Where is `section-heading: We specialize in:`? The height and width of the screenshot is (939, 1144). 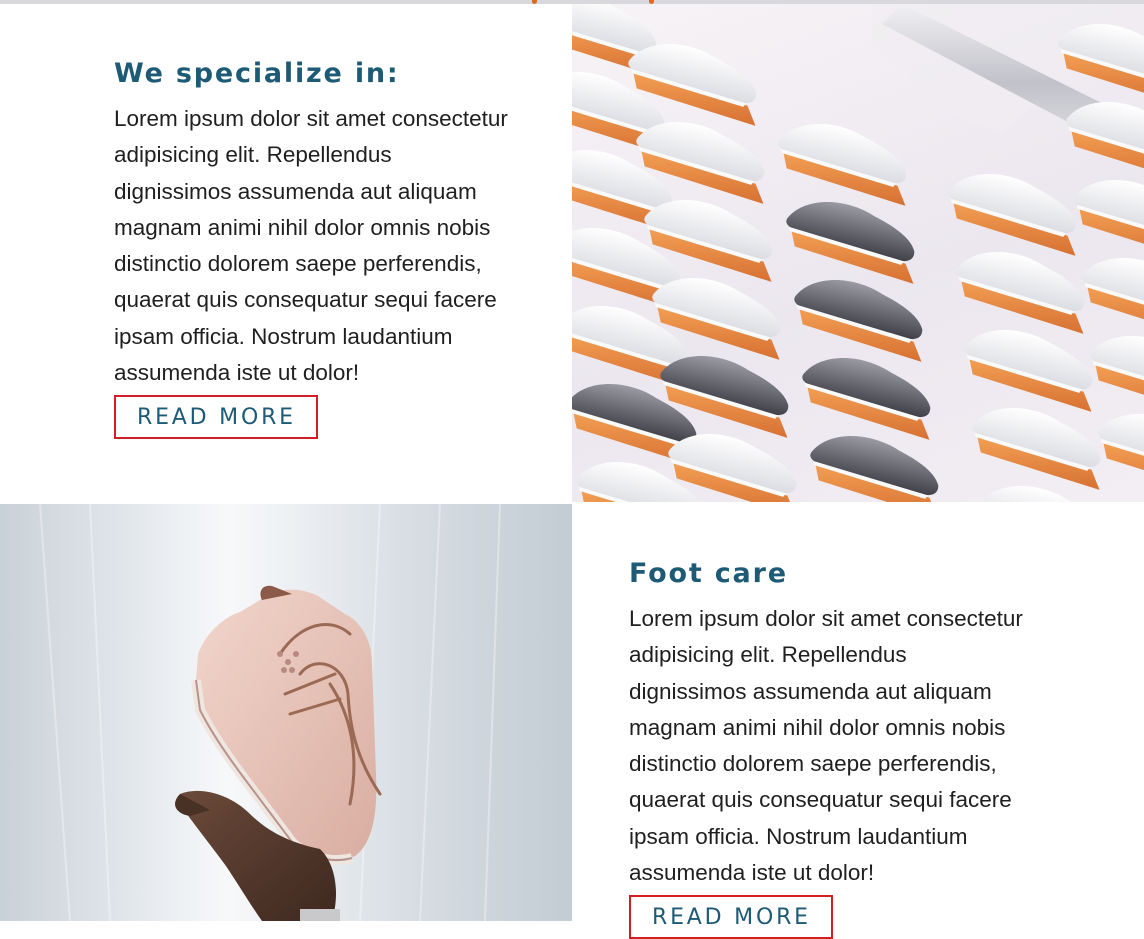 section-heading: We specialize in: is located at coordinates (257, 73).